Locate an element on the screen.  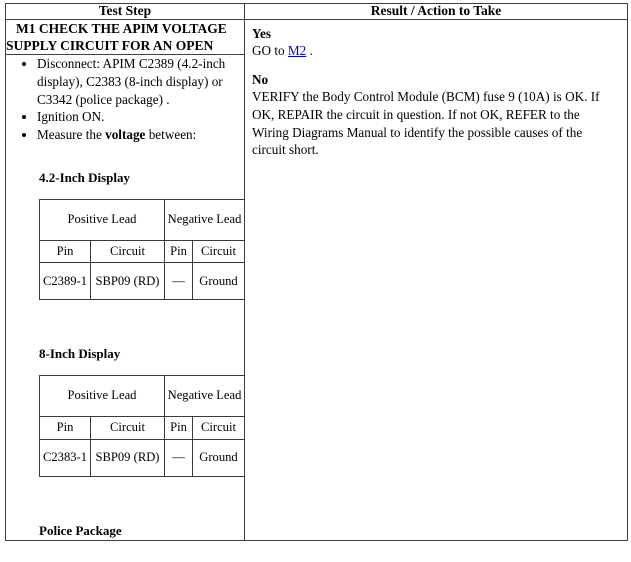
table-row: C2389-1 SBP09 (RD) — Ground is located at coordinates (142, 281).